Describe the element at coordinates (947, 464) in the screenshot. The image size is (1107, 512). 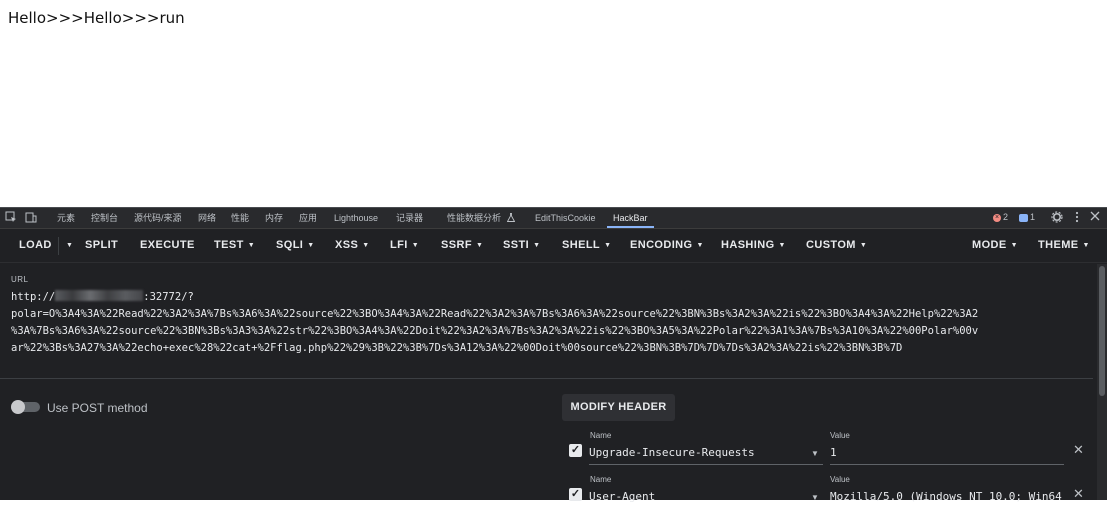
I see `header-value-underline` at that location.